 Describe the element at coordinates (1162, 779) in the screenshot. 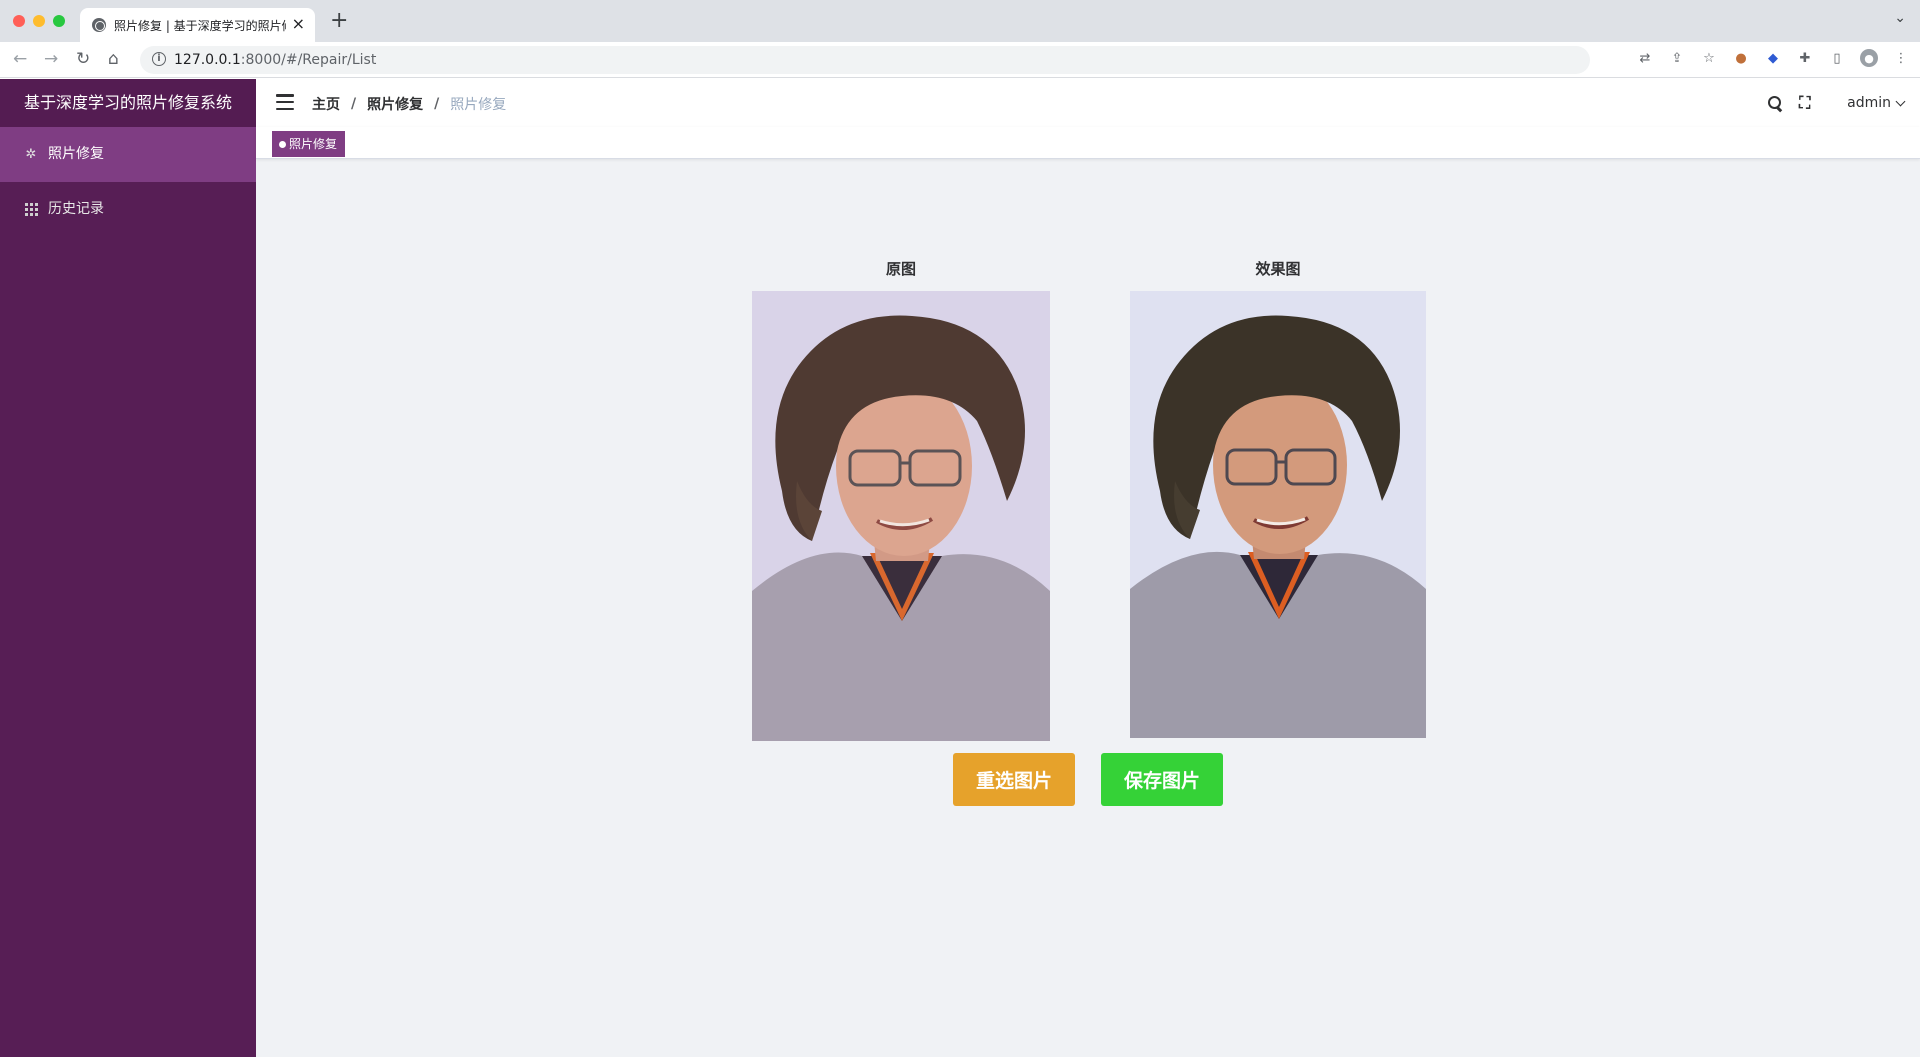

I see `save-image-button: 保存图片` at that location.